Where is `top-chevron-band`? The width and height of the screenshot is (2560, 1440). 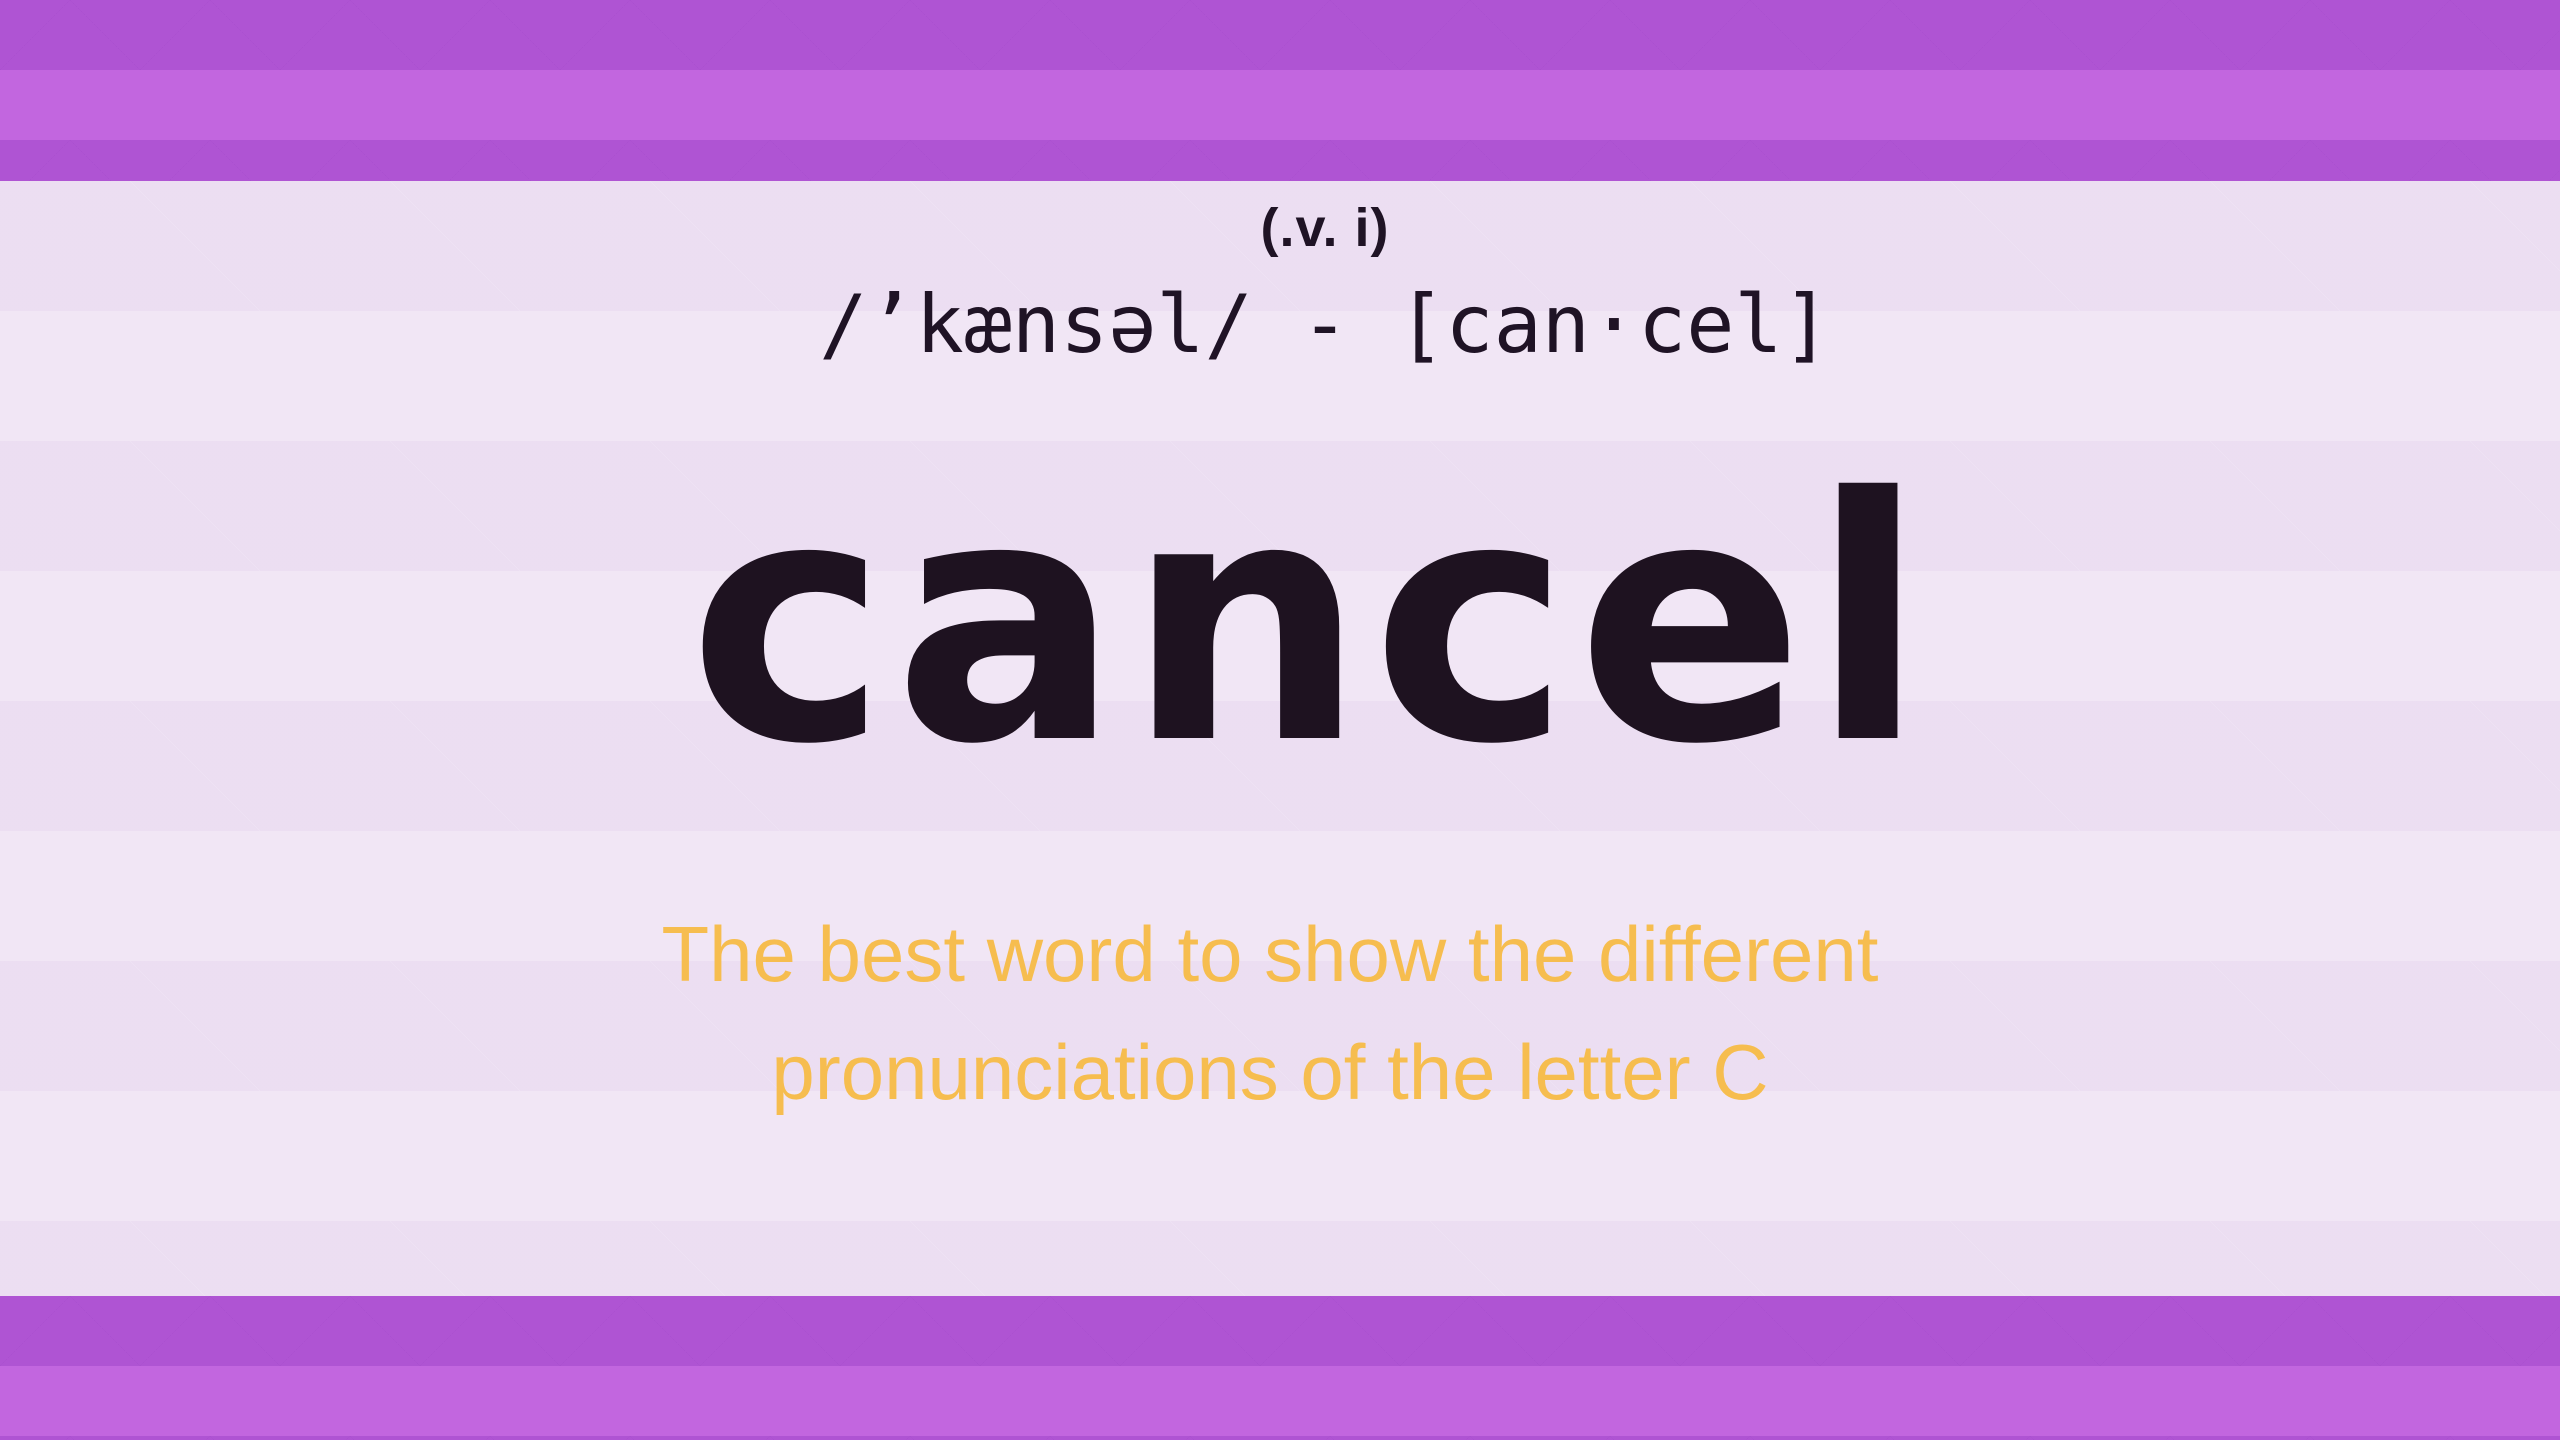 top-chevron-band is located at coordinates (1280, 90).